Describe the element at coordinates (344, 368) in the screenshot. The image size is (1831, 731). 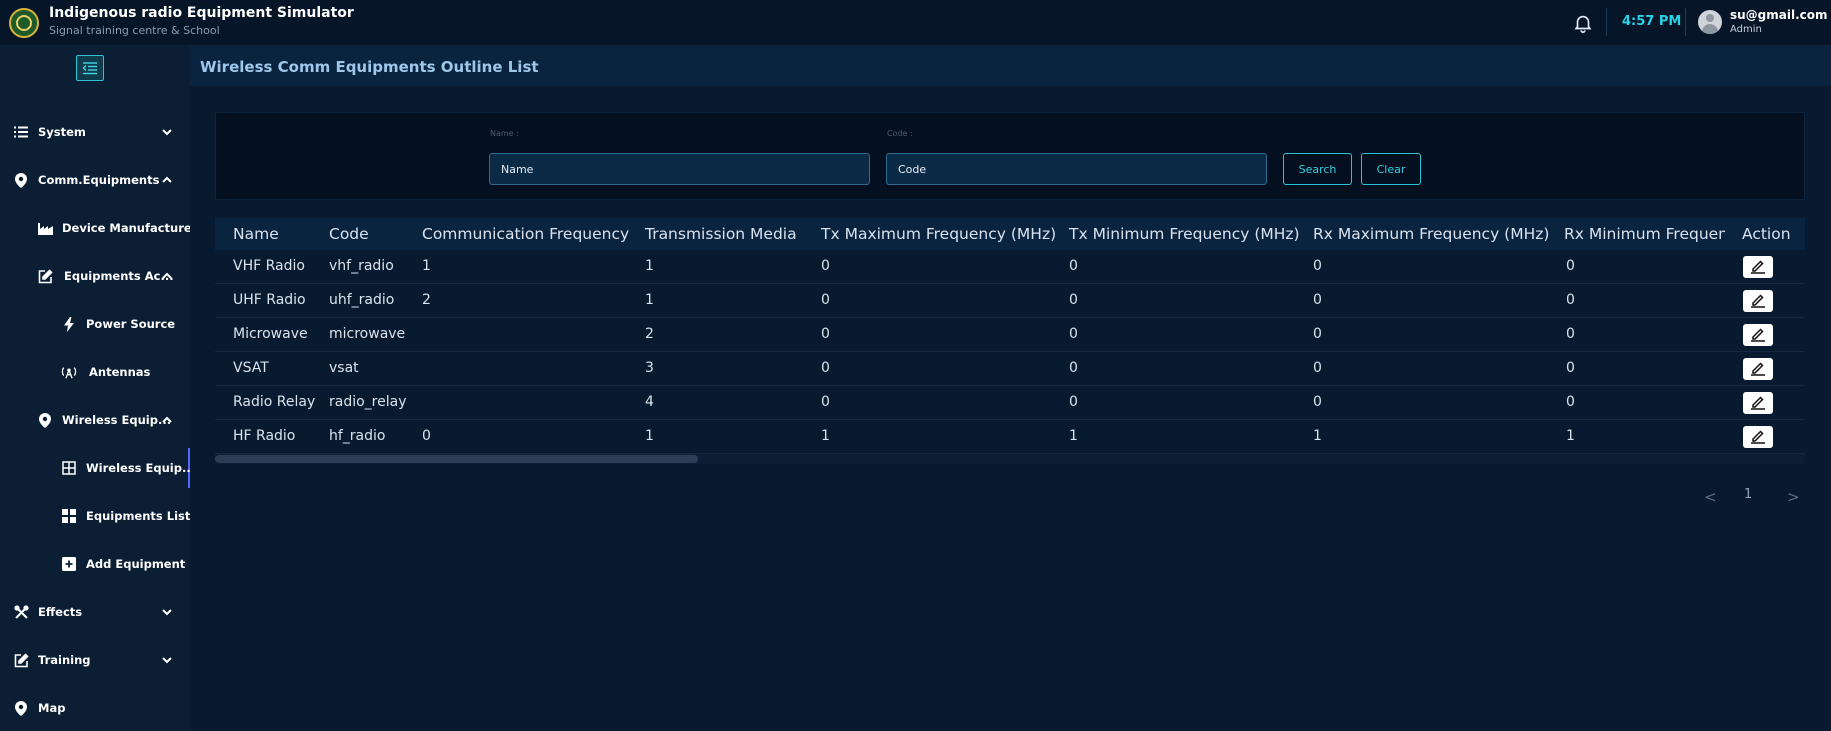
I see `cell-code: vsat` at that location.